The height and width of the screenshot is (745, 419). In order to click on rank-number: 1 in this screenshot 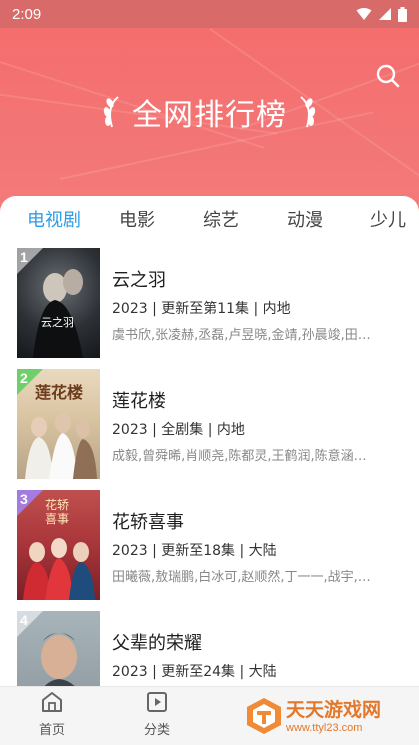, I will do `click(24, 257)`.